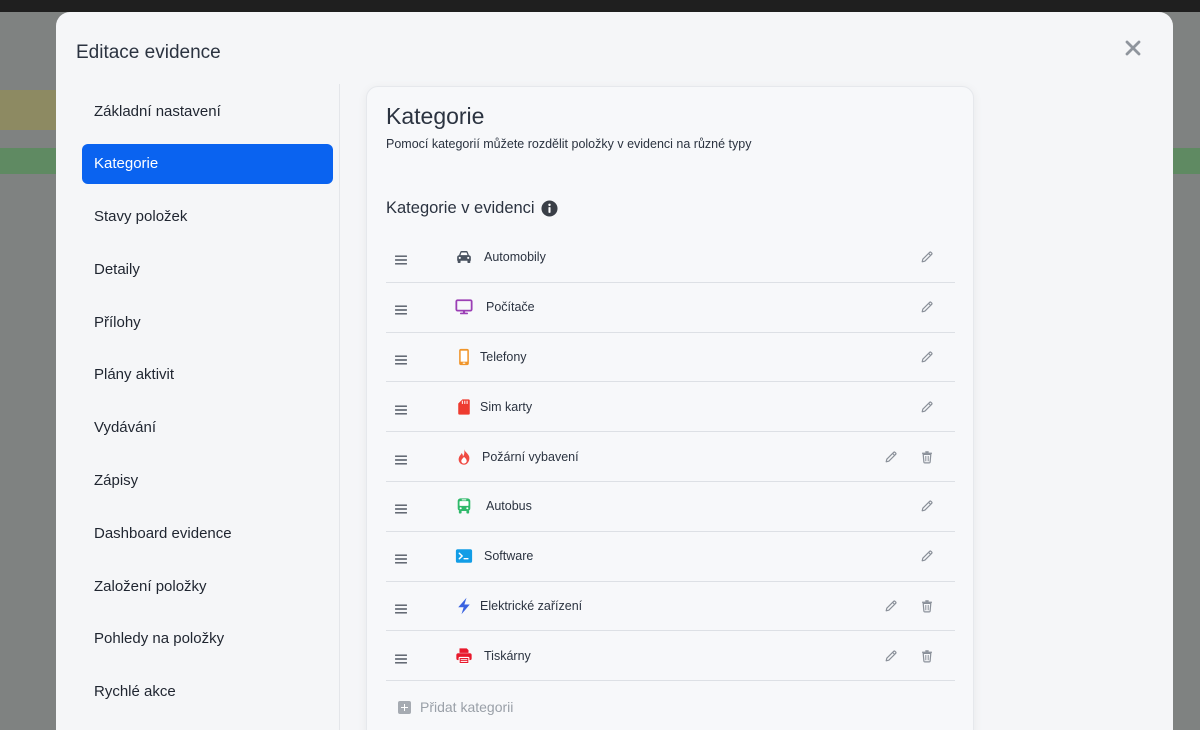 This screenshot has height=730, width=1200. I want to click on sidebar-item-label: Plány aktivit, so click(134, 375).